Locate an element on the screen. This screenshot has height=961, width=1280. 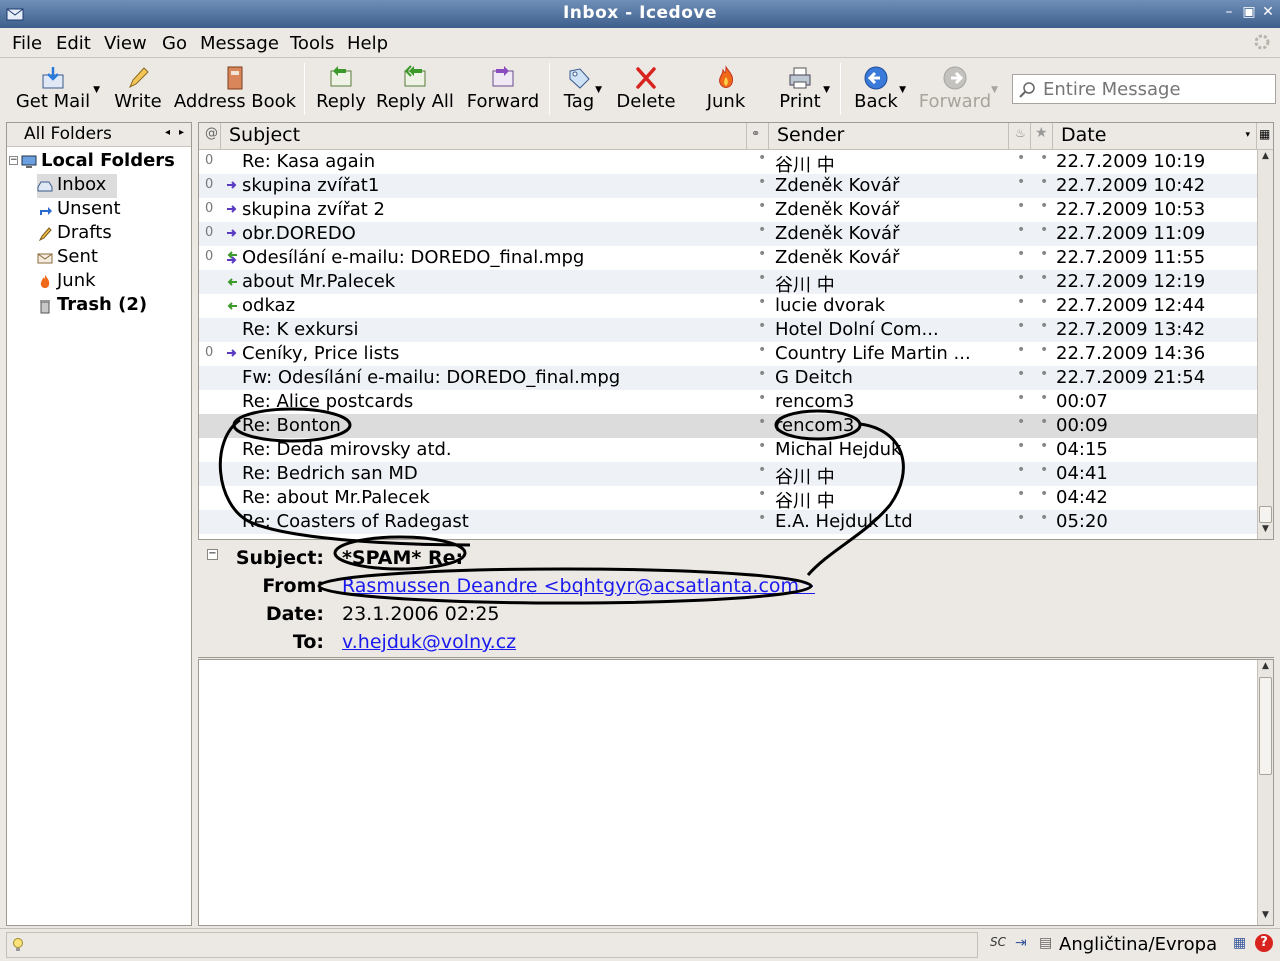
column-date: Date ▾ is located at coordinates (1155, 136).